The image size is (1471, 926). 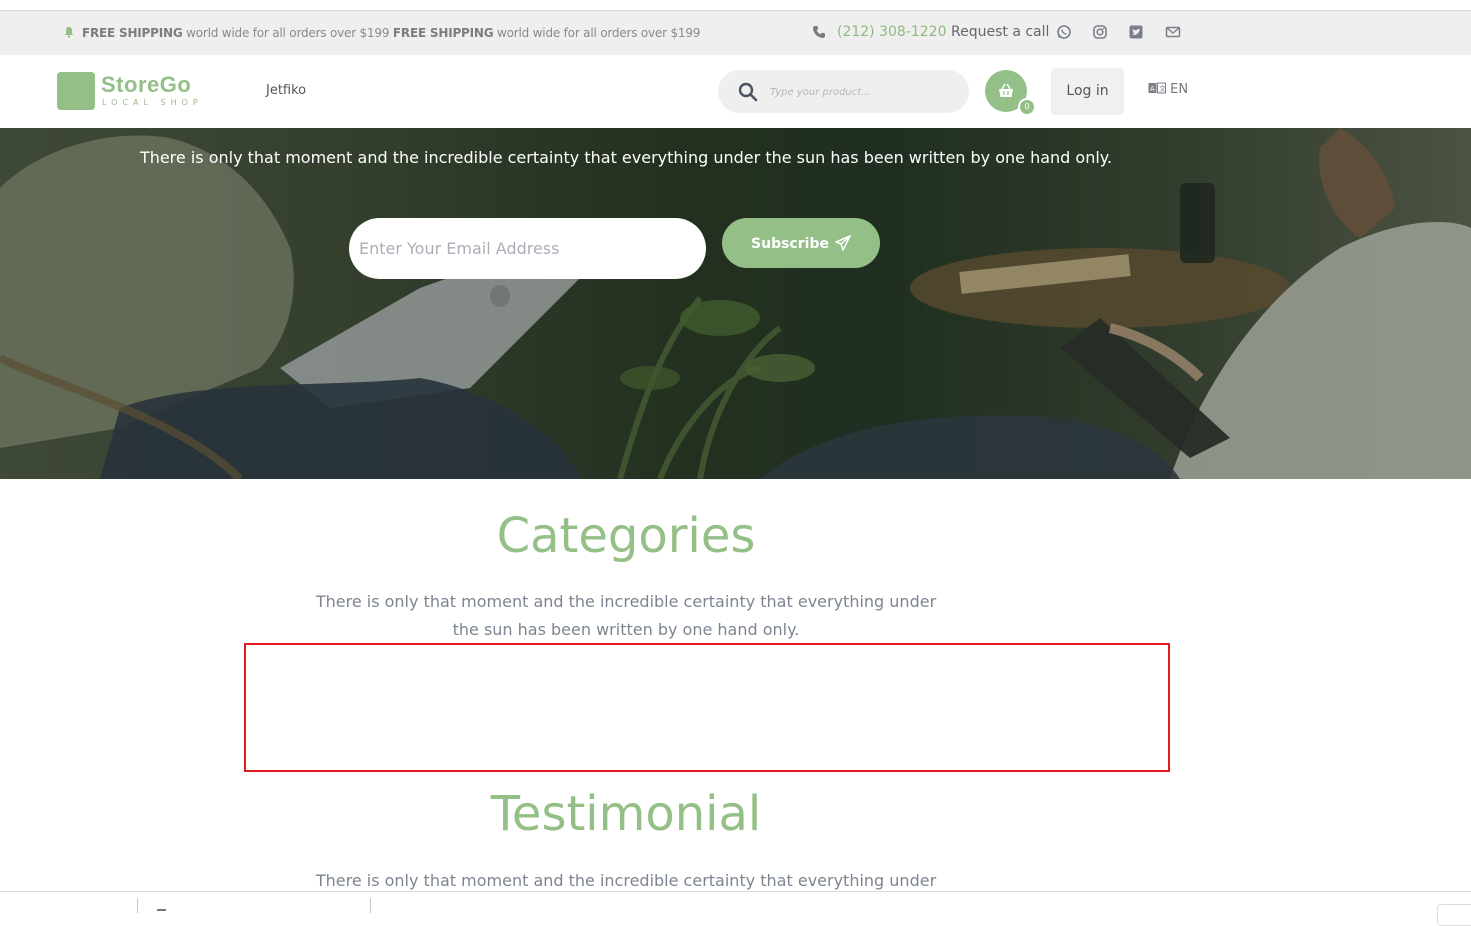 I want to click on login-button: Log in, so click(x=1087, y=91).